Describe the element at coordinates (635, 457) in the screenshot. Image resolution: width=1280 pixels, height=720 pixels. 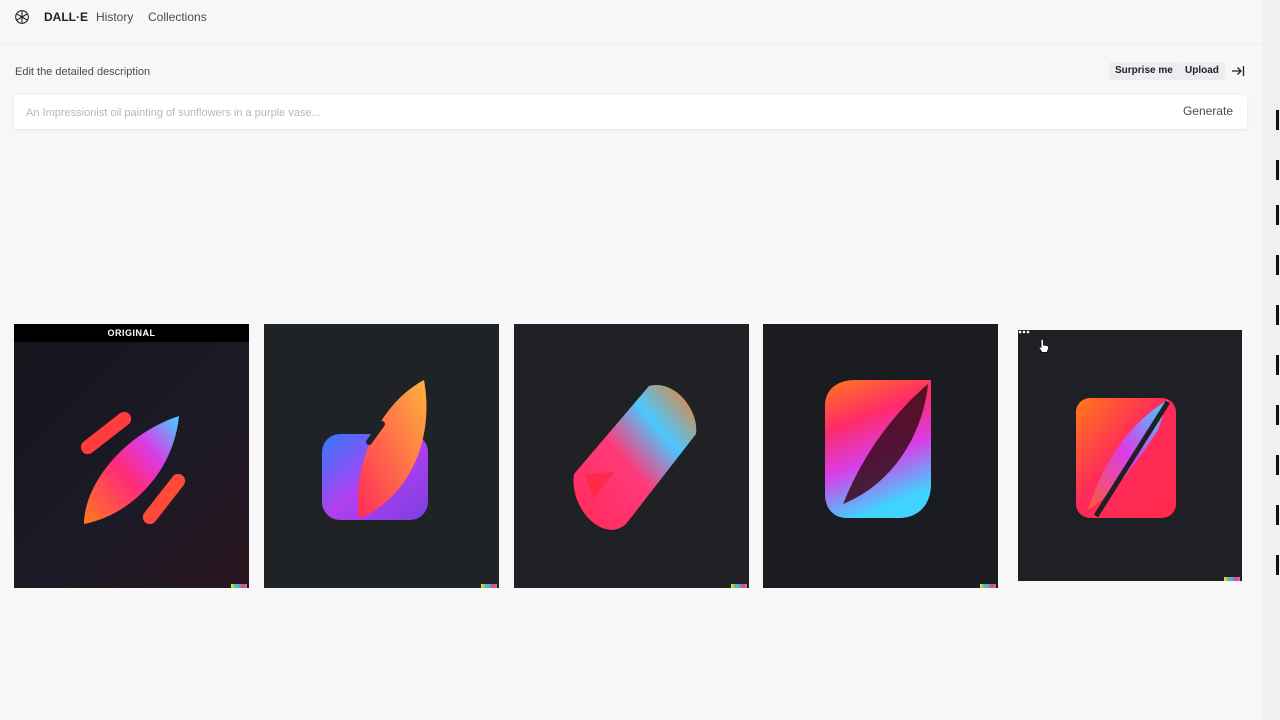
I see `feather-logo-icon` at that location.